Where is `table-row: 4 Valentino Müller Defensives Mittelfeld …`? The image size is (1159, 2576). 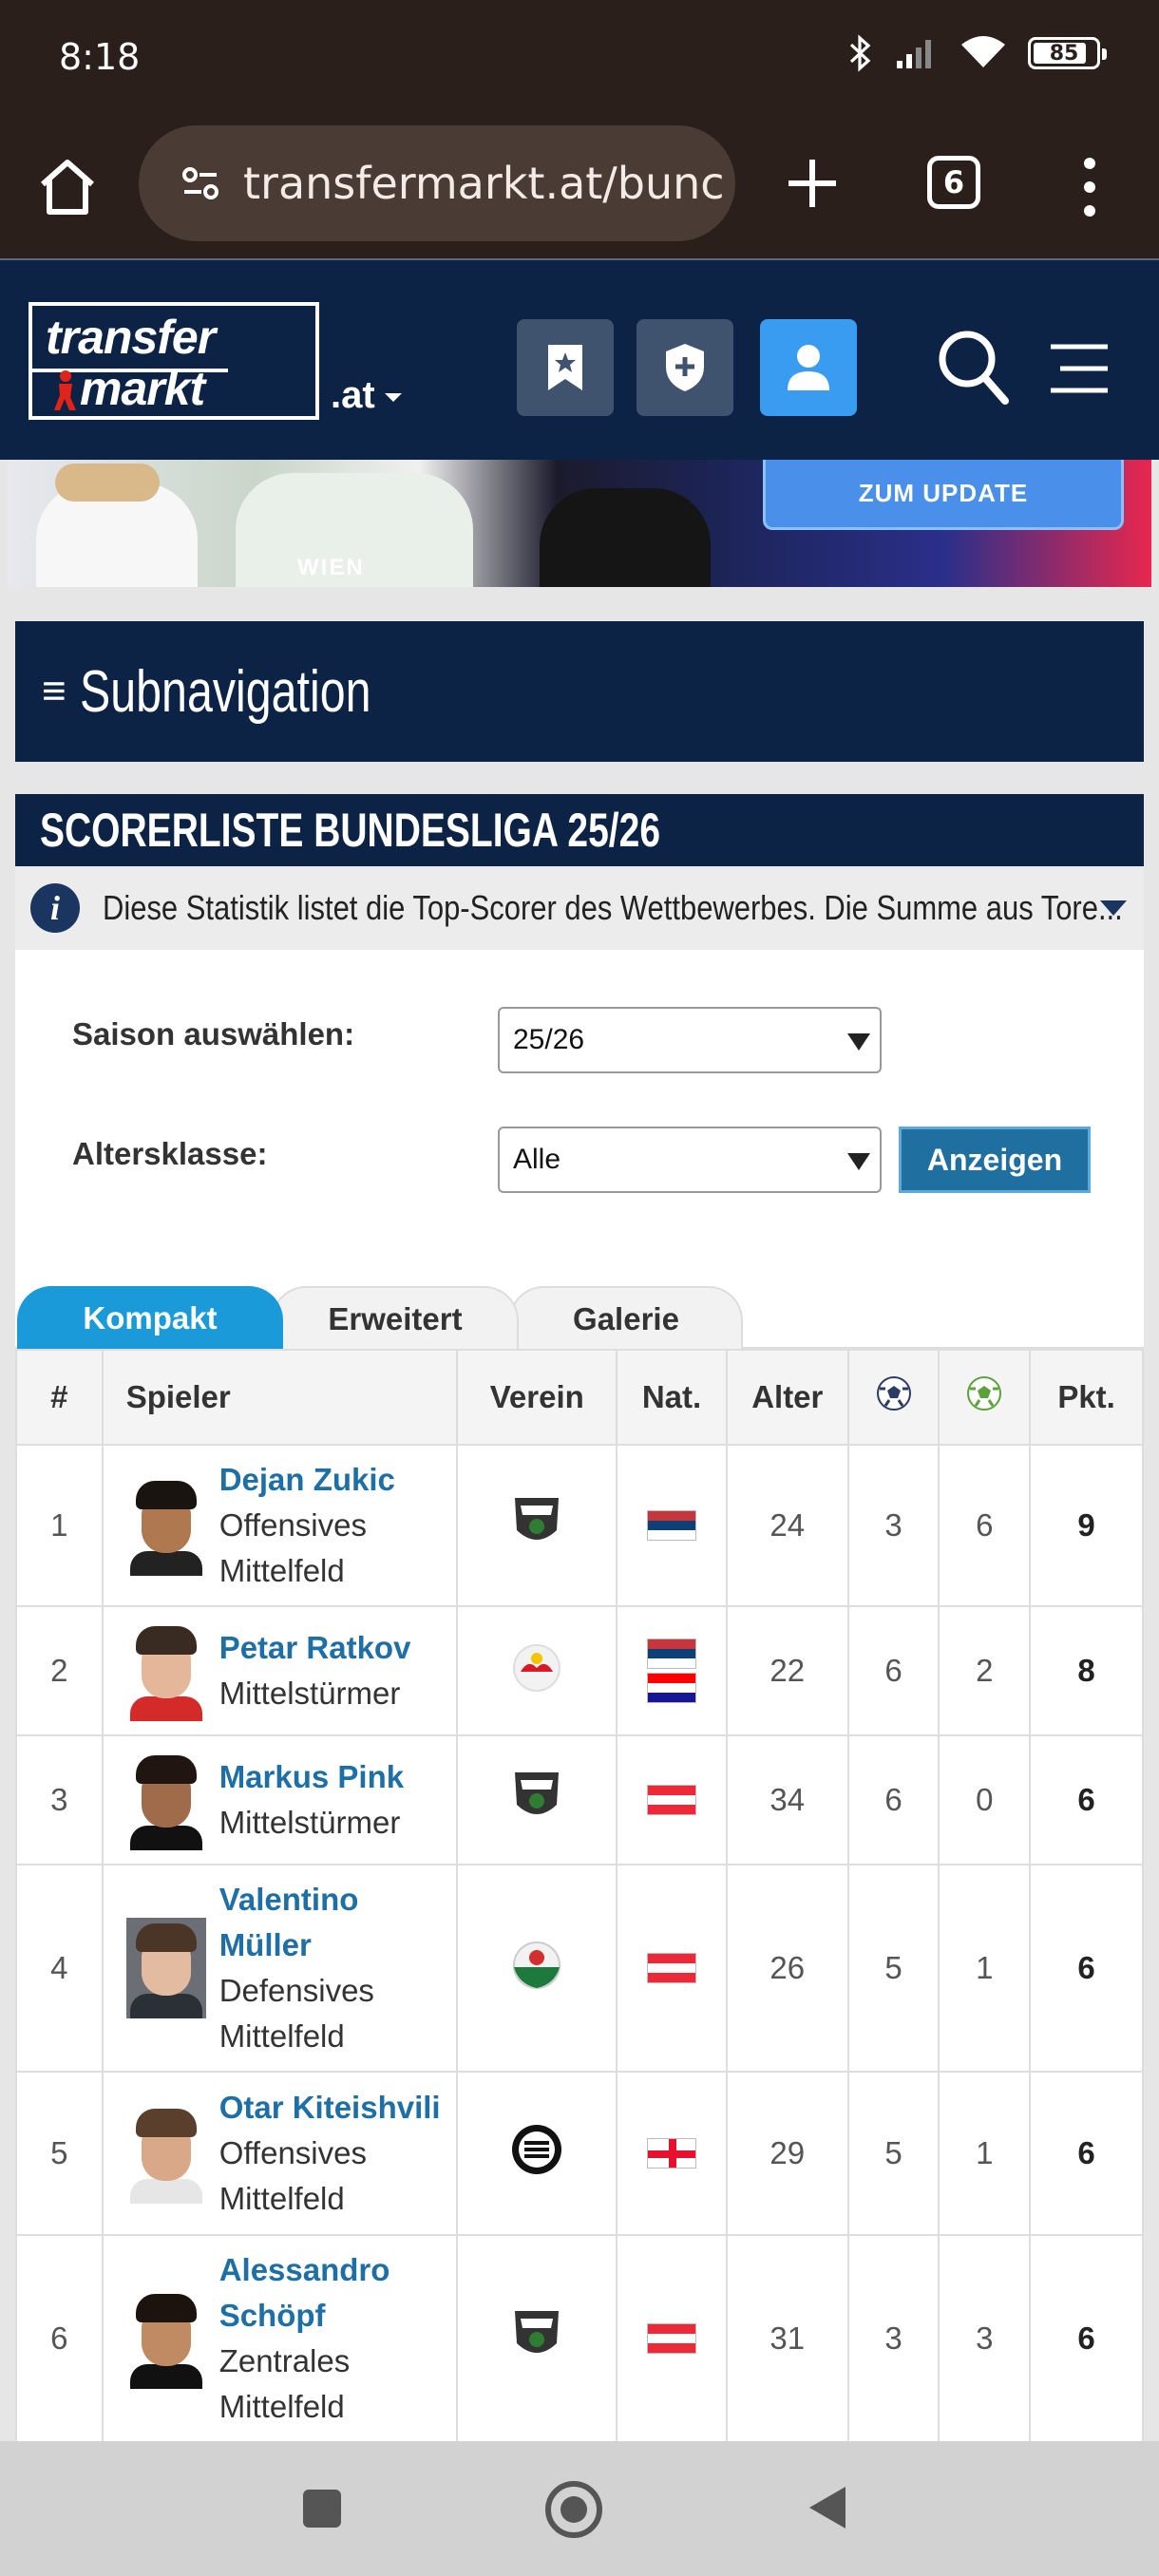
table-row: 4 Valentino Müller Defensives Mittelfeld … is located at coordinates (579, 1969).